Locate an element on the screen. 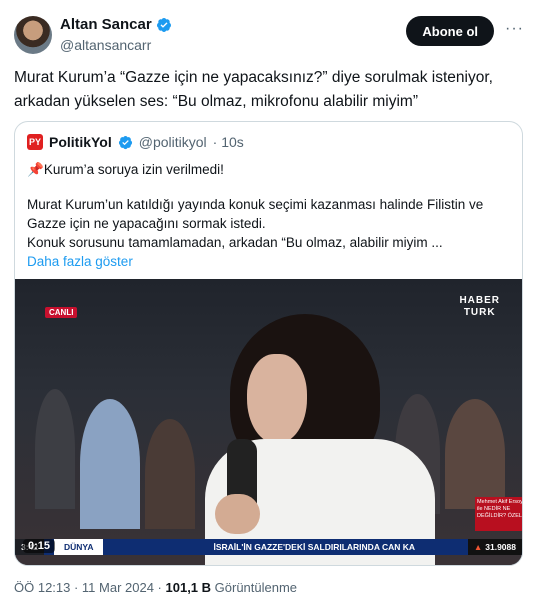 The image size is (538, 604). display-name-row: Altan Sancar is located at coordinates (116, 25).